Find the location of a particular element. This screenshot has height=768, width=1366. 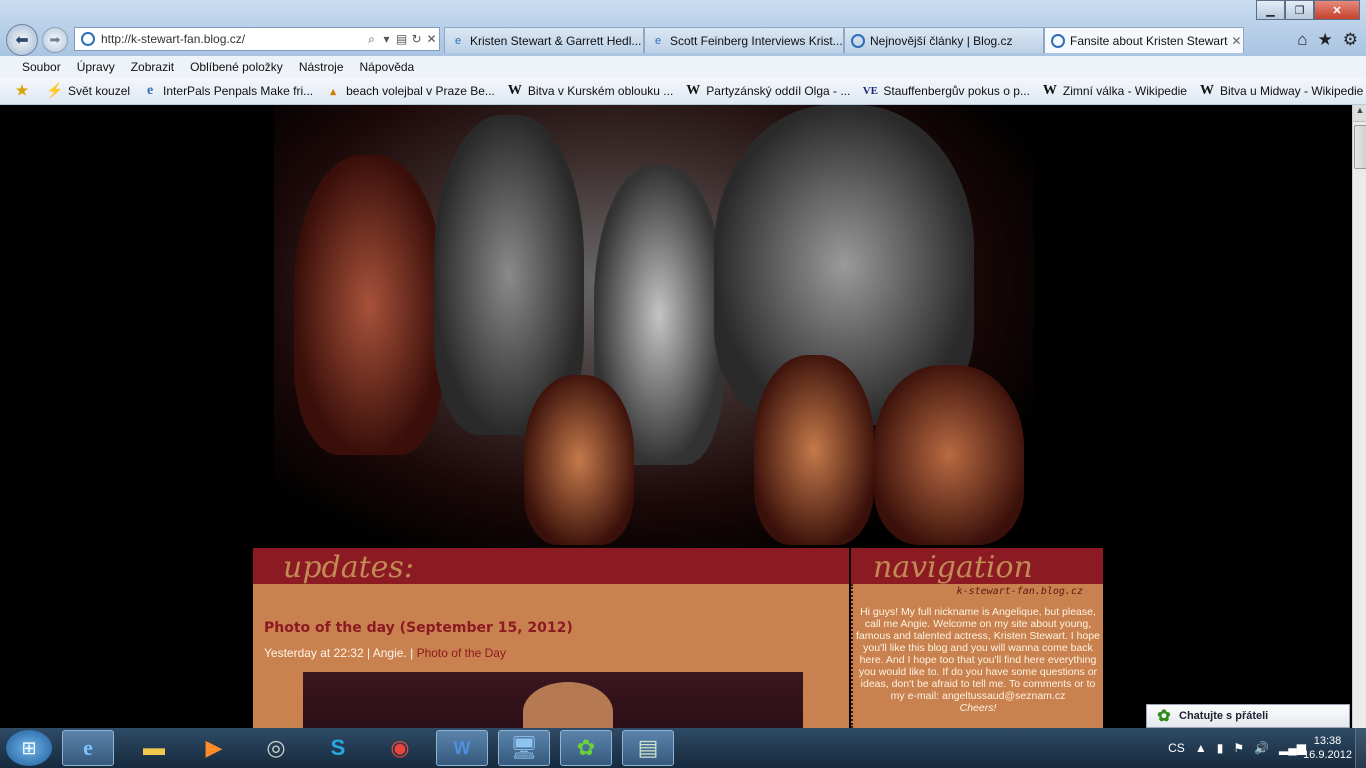

chat-notification: ✿ Chatujte s přáteli is located at coordinates (1248, 716).